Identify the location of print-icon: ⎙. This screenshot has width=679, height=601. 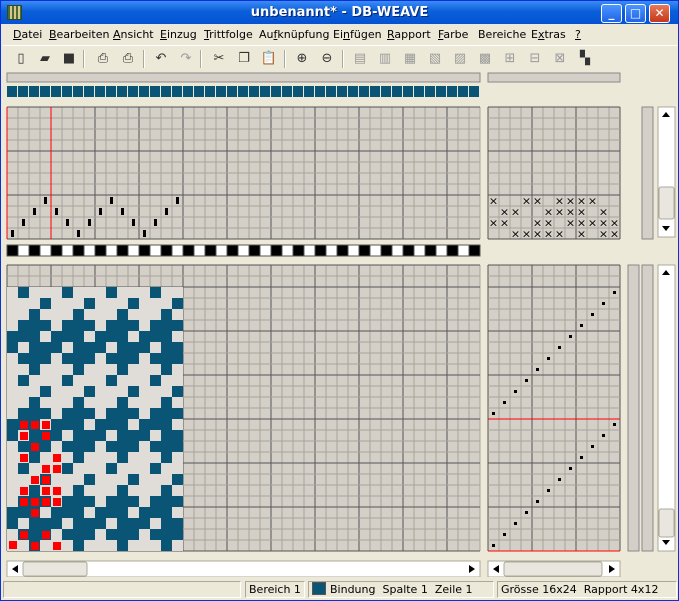
(128, 59).